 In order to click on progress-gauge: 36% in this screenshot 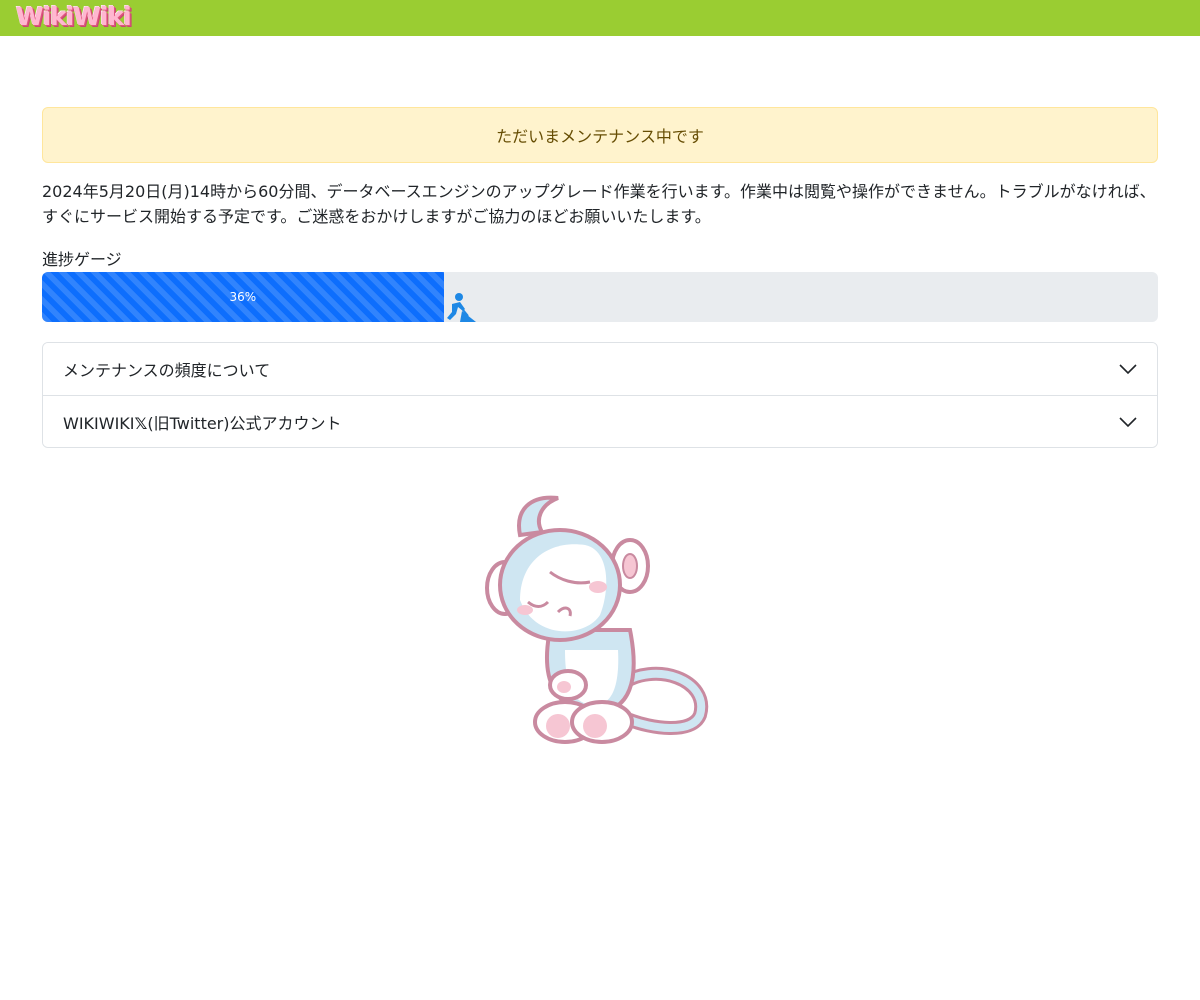, I will do `click(600, 297)`.